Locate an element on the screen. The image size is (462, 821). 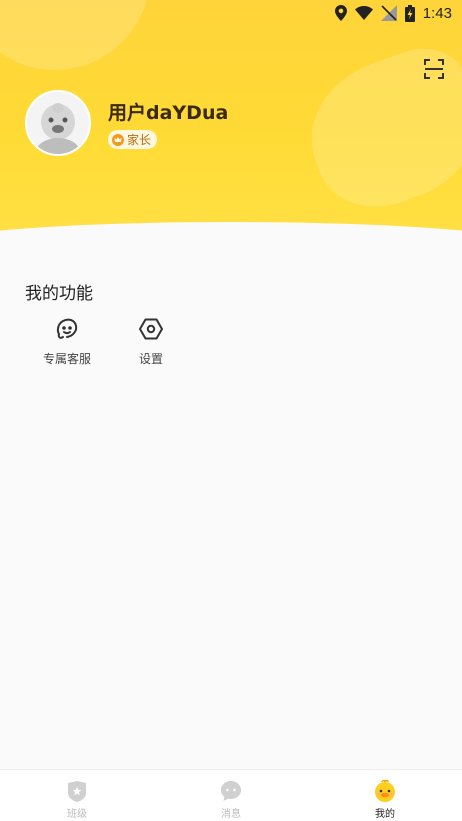
tab-message: 消息 is located at coordinates (231, 795).